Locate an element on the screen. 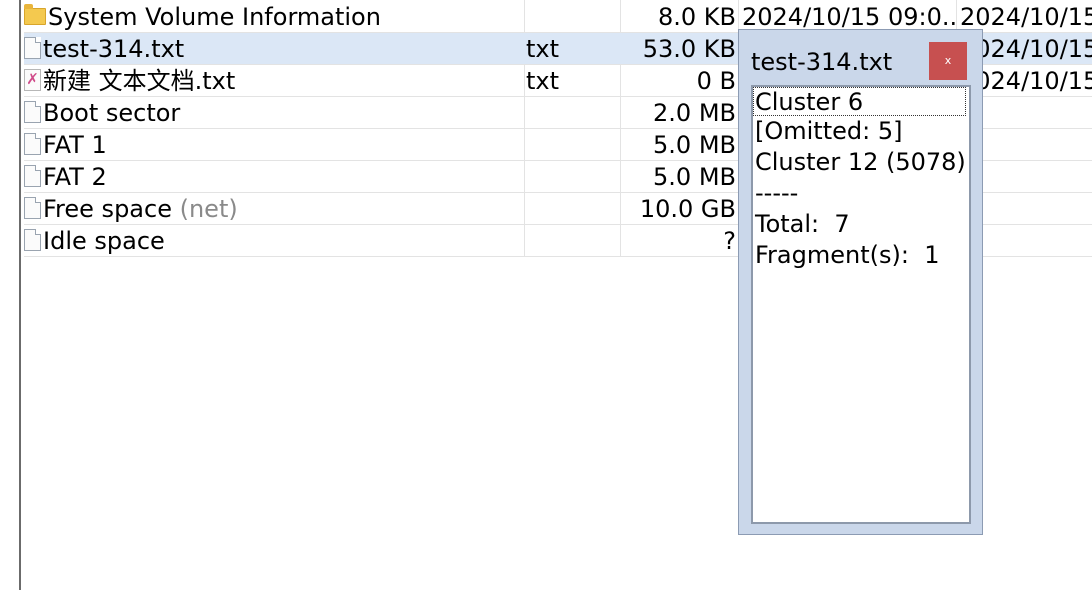 The height and width of the screenshot is (590, 1092). cluster-list-item: [Omitted: 5] is located at coordinates (828, 131).